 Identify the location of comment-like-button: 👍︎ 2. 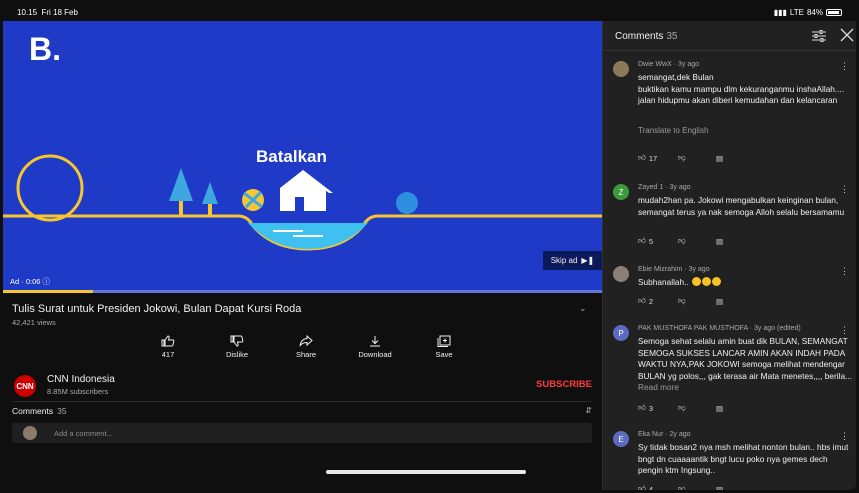
(658, 301).